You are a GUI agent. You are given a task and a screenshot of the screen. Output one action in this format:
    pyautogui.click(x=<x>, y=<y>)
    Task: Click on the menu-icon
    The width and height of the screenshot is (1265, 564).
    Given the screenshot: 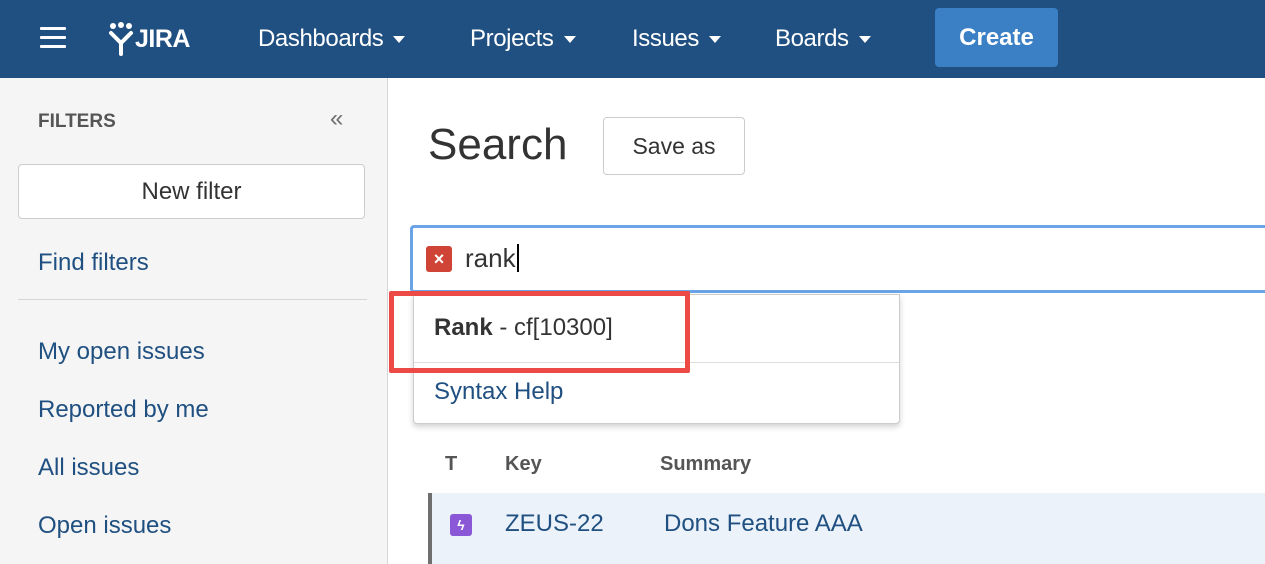 What is the action you would take?
    pyautogui.click(x=53, y=38)
    